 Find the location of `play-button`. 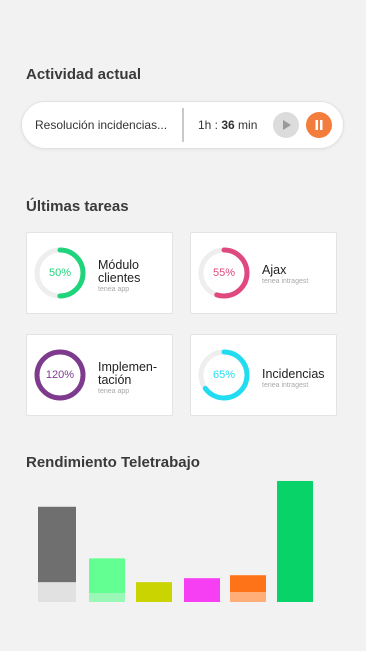

play-button is located at coordinates (286, 125).